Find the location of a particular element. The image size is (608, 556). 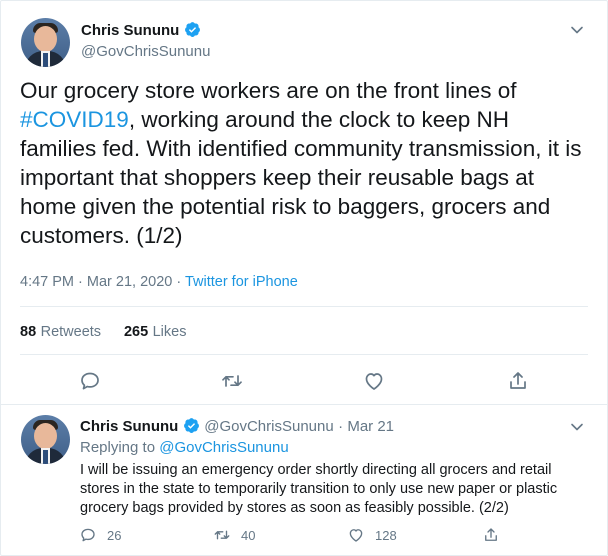

author-name: Chris Sununu is located at coordinates (130, 30).